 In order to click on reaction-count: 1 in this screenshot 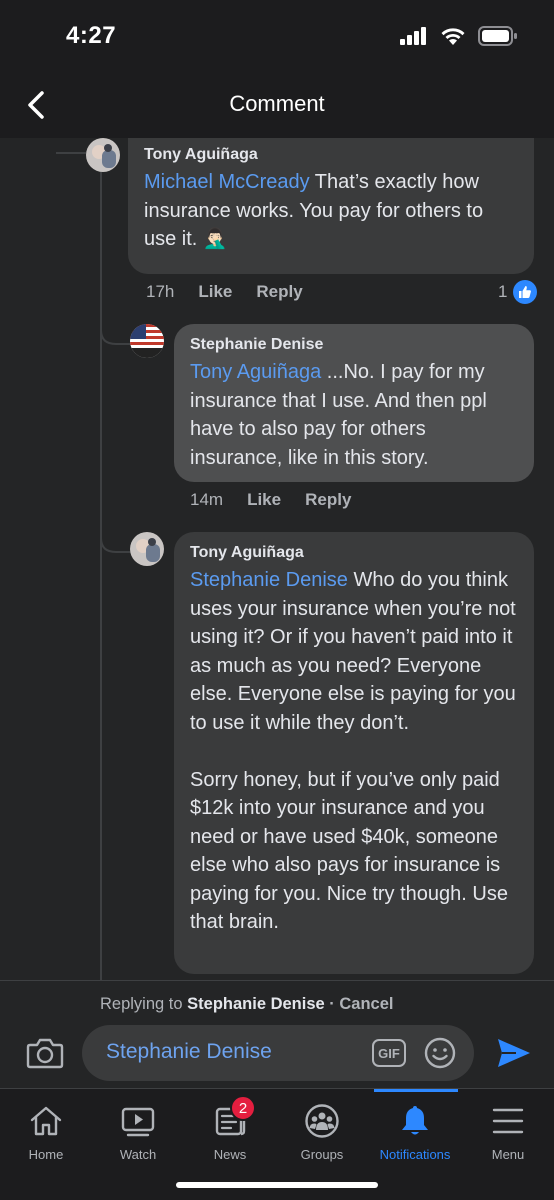, I will do `click(518, 292)`.